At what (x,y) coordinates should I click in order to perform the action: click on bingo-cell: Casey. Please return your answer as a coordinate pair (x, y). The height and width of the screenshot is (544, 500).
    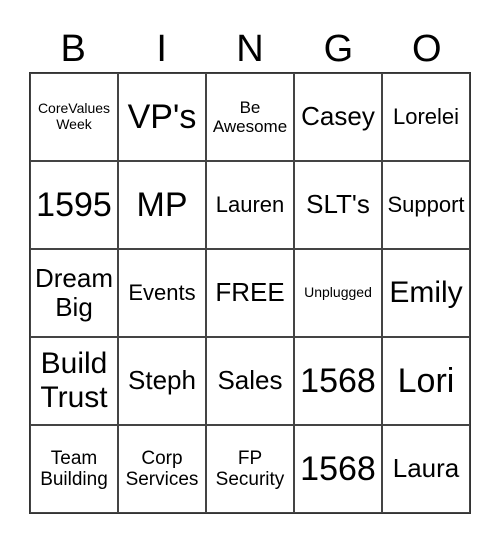
    Looking at the image, I should click on (338, 117).